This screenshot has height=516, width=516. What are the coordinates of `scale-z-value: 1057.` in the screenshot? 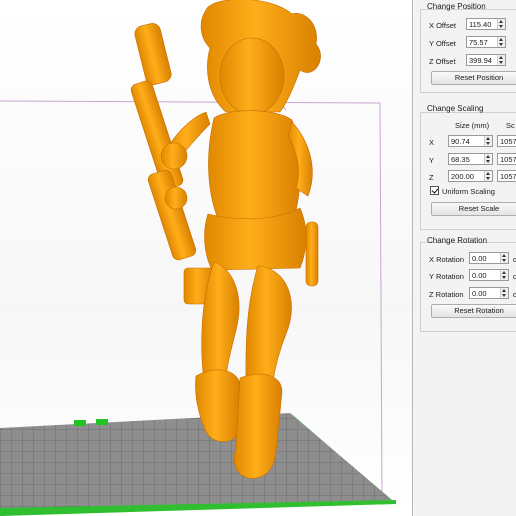 It's located at (508, 176).